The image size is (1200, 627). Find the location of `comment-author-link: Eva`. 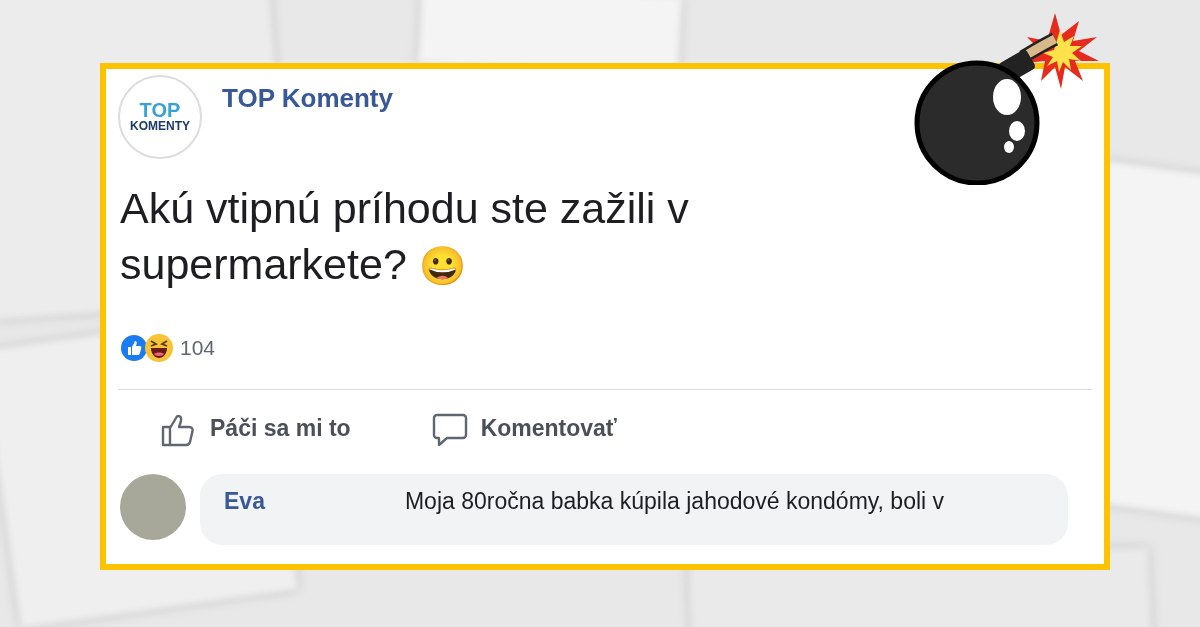

comment-author-link: Eva is located at coordinates (244, 501).